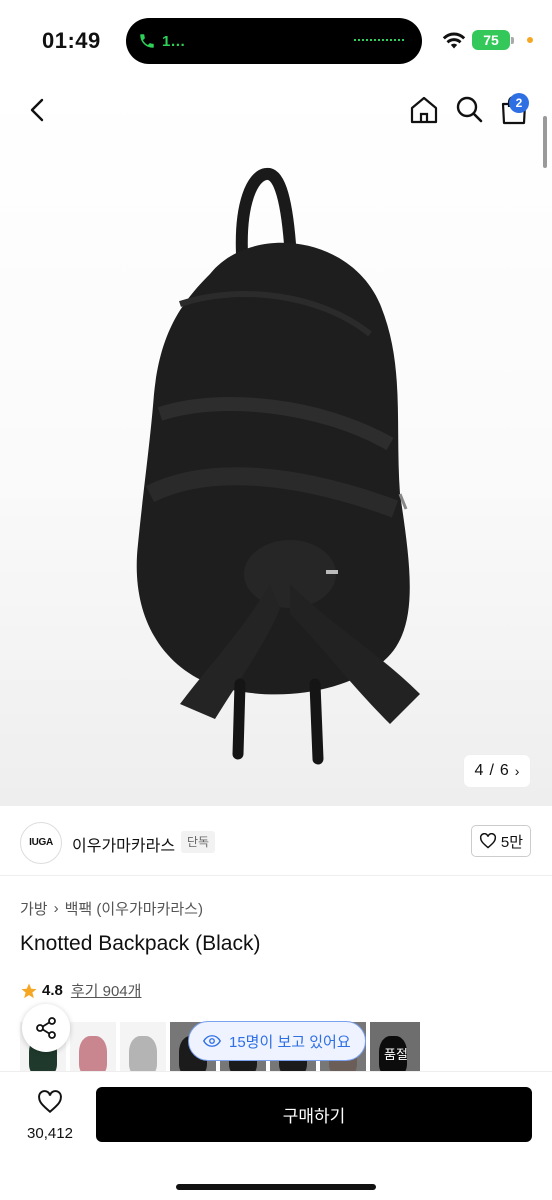 Image resolution: width=552 pixels, height=1200 pixels. Describe the element at coordinates (29, 990) in the screenshot. I see `star-icon` at that location.